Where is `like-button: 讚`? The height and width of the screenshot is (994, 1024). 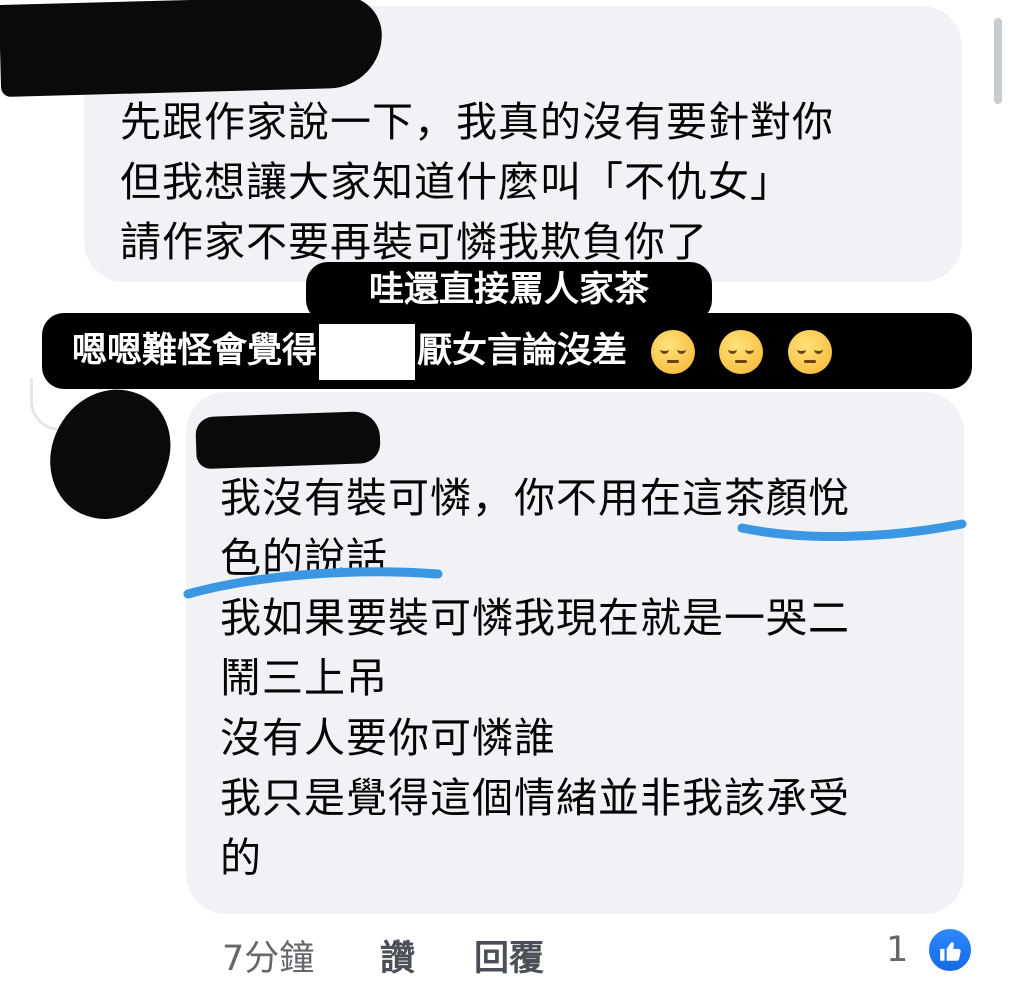 like-button: 讚 is located at coordinates (397, 955).